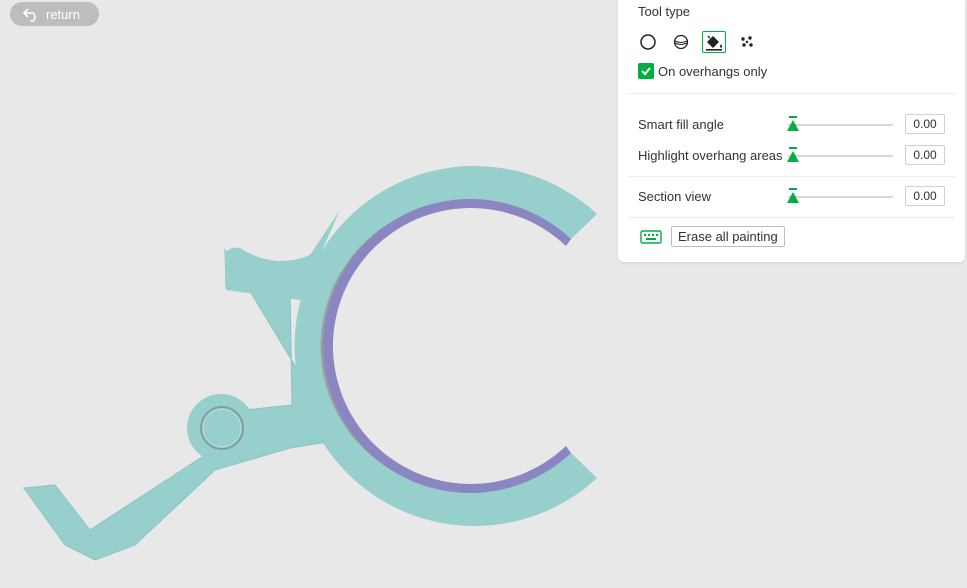 This screenshot has height=588, width=967. I want to click on smart-fill-angle-label: Smart fill angle, so click(681, 124).